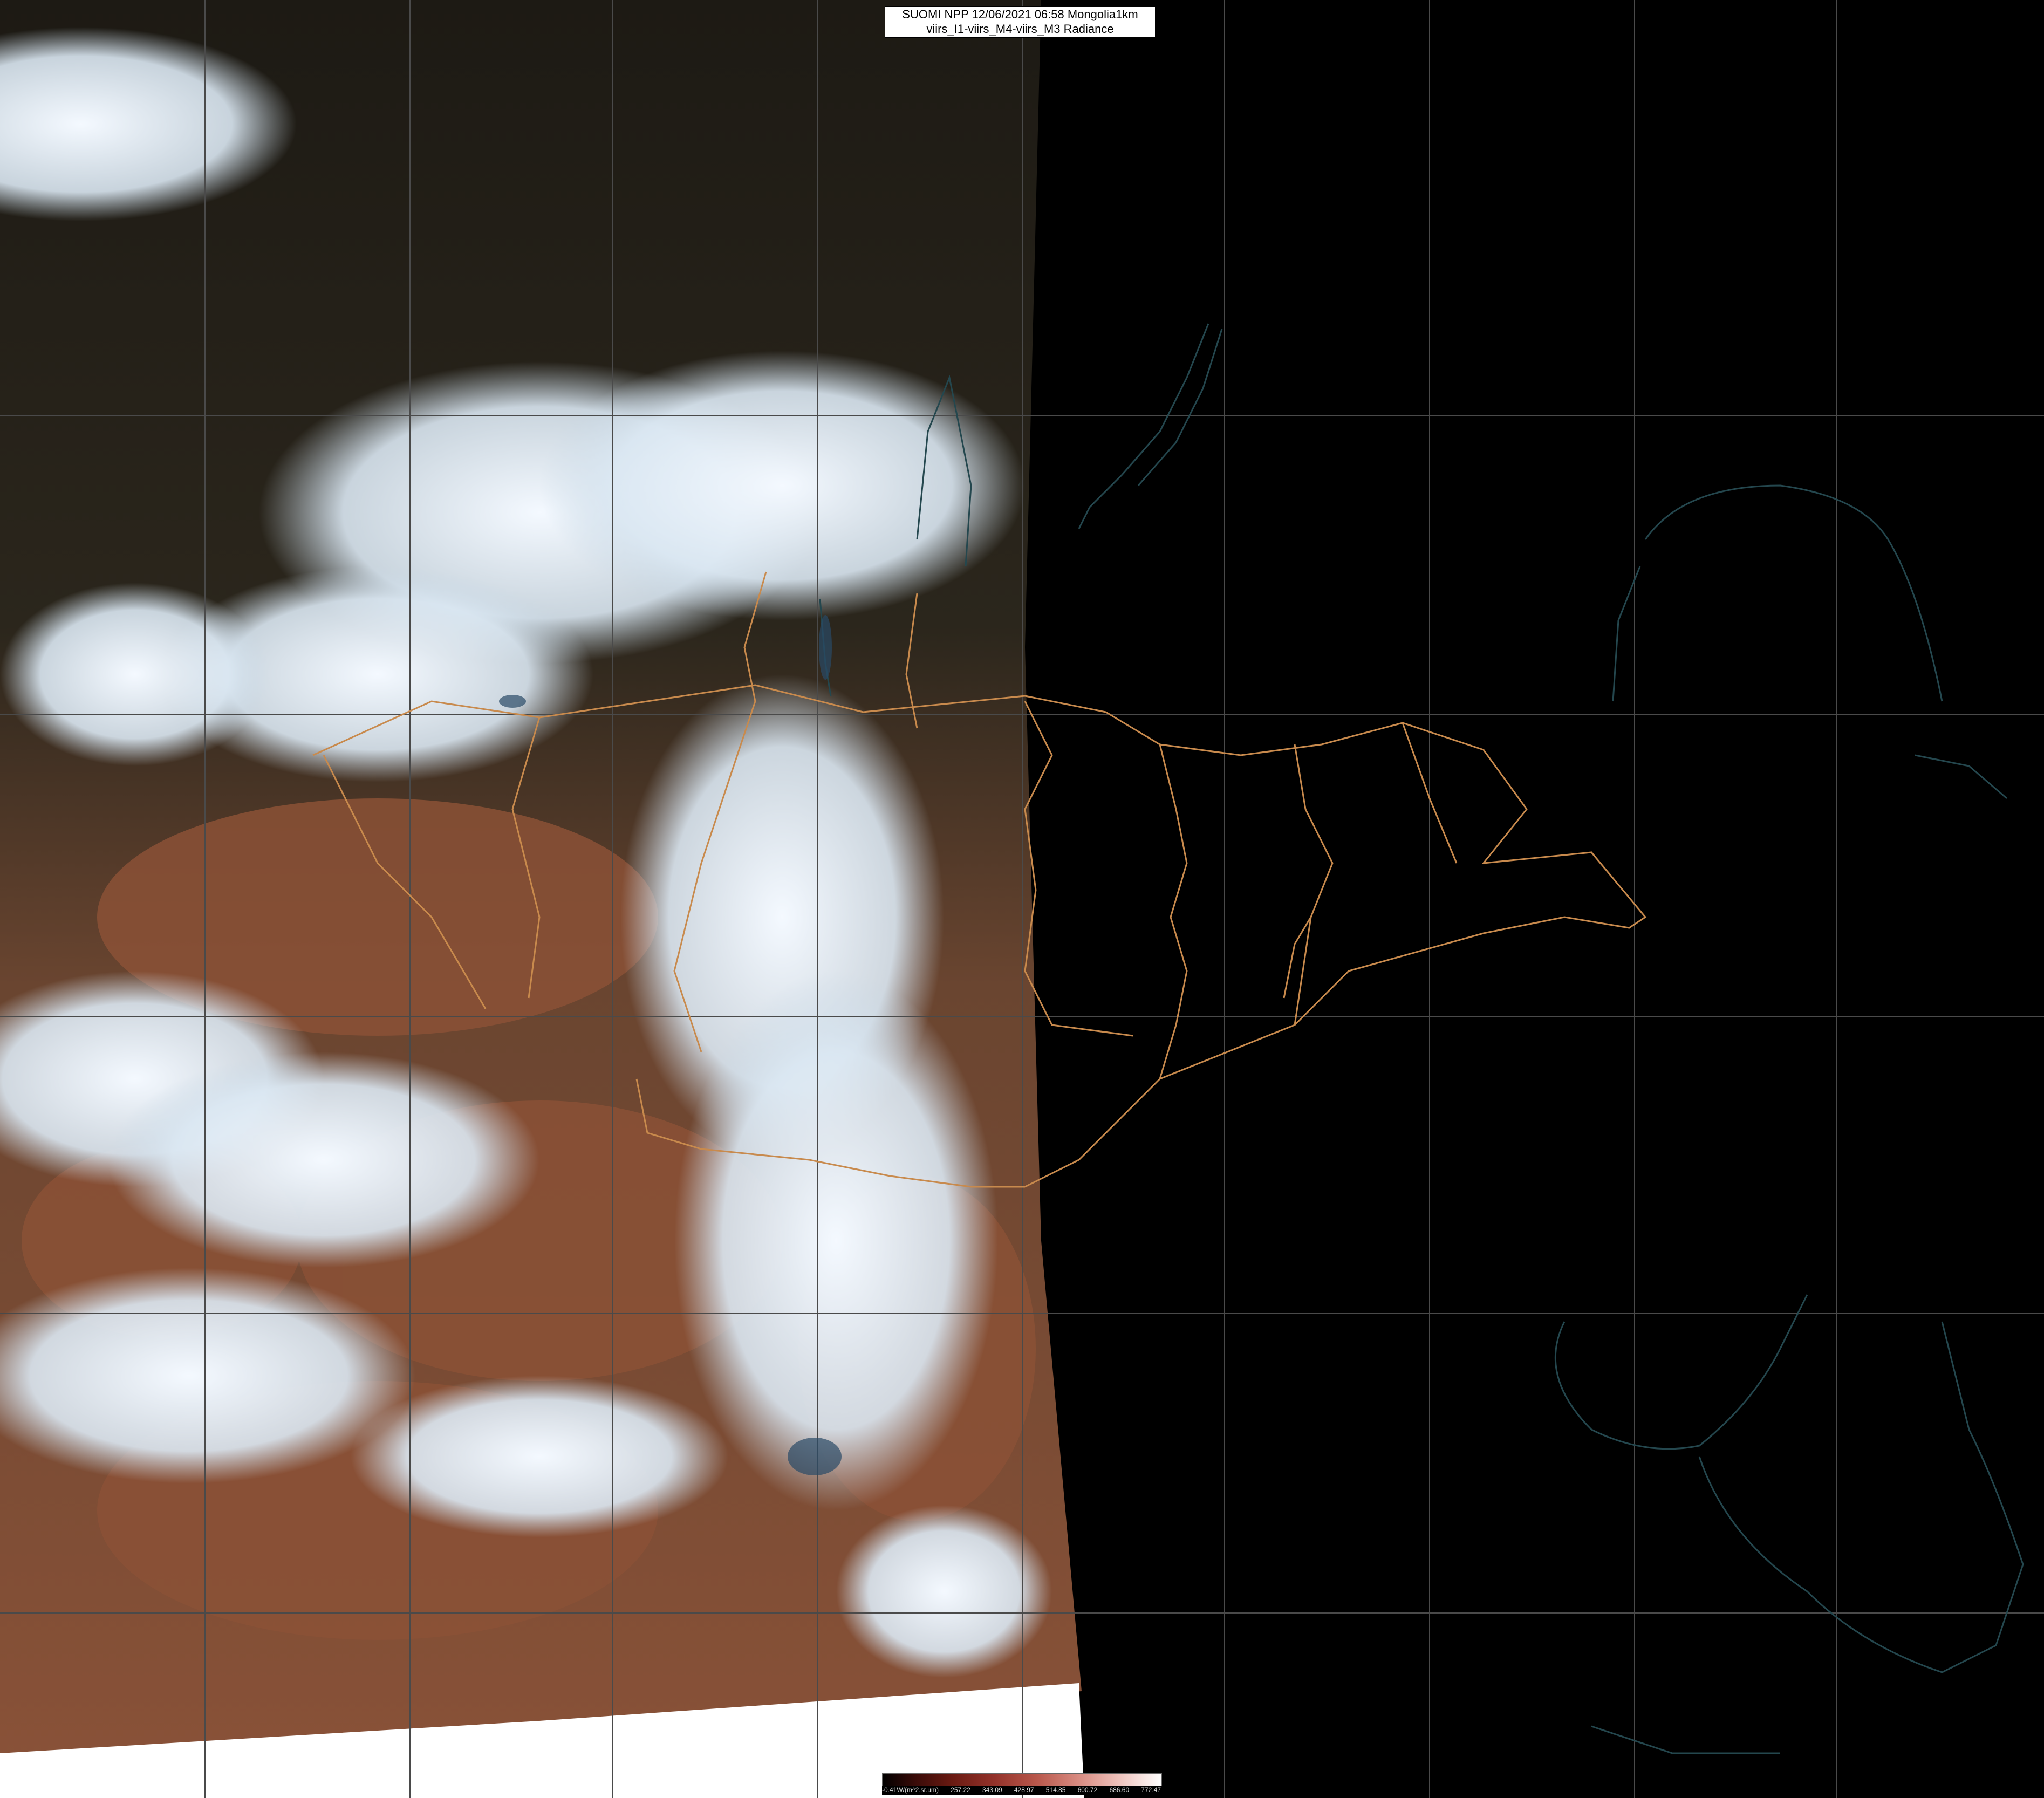 Image resolution: width=2044 pixels, height=1798 pixels. What do you see at coordinates (1055, 1790) in the screenshot?
I see `colorbar-tick: 514.85` at bounding box center [1055, 1790].